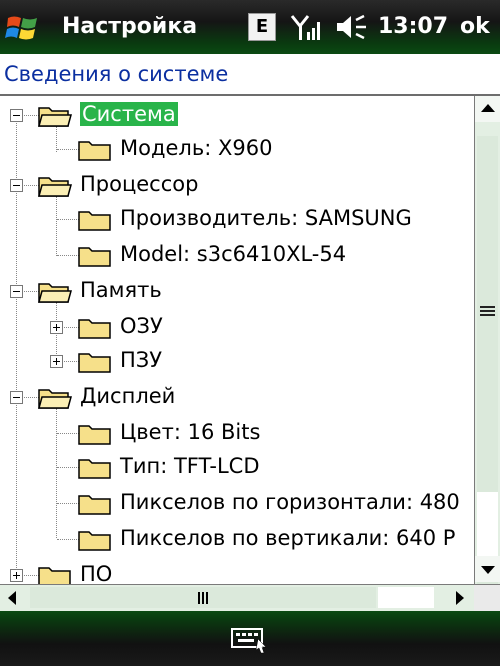 Image resolution: width=500 pixels, height=666 pixels. Describe the element at coordinates (233, 254) in the screenshot. I see `tree-item-label: Model: s3c6410XL-54` at that location.